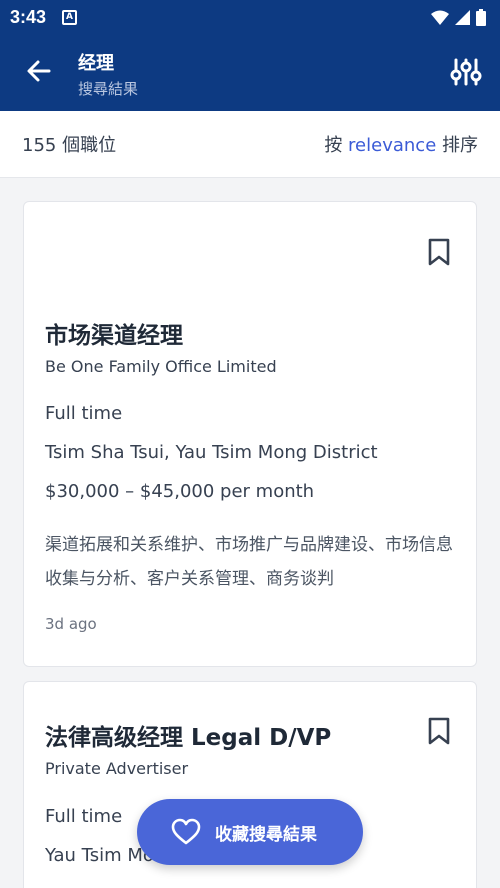 Image resolution: width=500 pixels, height=888 pixels. I want to click on job-company: Be One Family Office Limited, so click(161, 366).